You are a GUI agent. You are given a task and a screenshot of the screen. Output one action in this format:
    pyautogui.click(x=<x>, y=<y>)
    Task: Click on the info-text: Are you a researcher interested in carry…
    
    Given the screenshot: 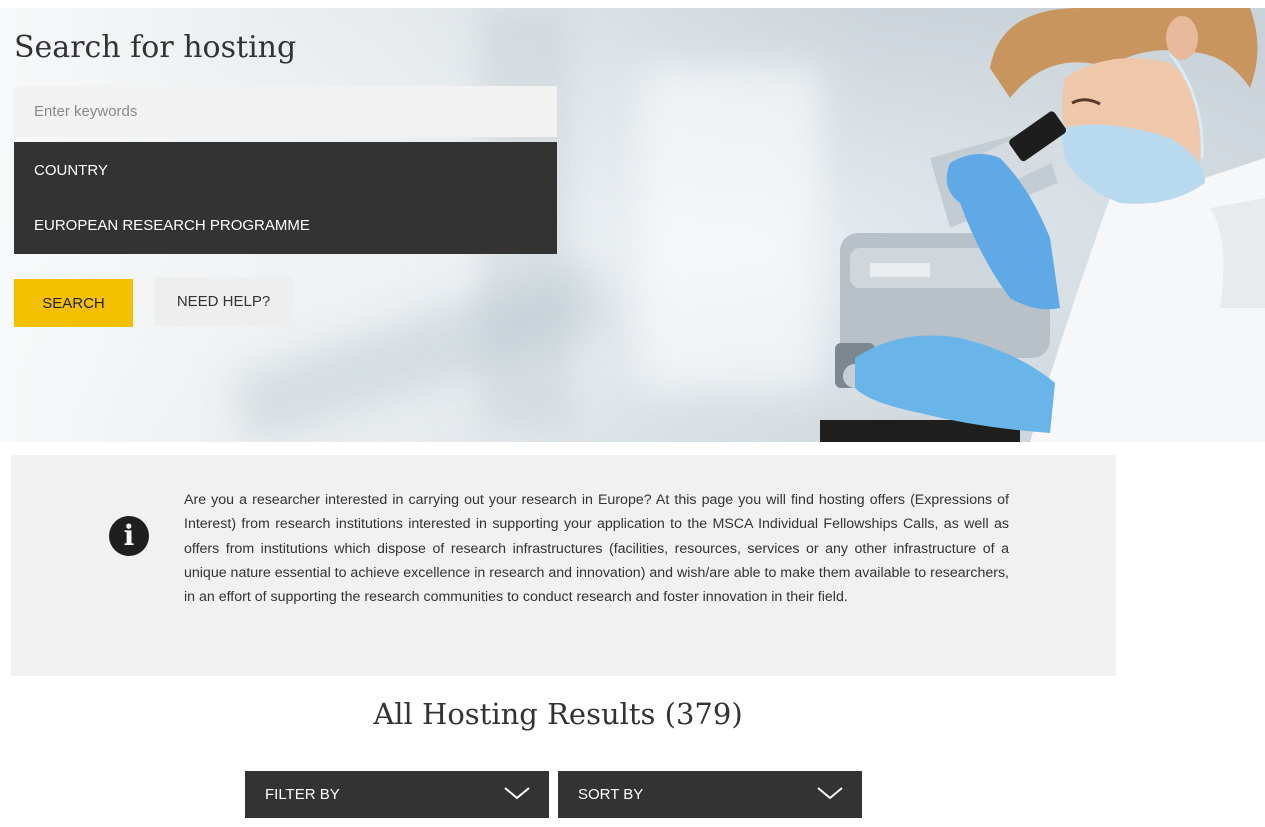 What is the action you would take?
    pyautogui.click(x=596, y=549)
    